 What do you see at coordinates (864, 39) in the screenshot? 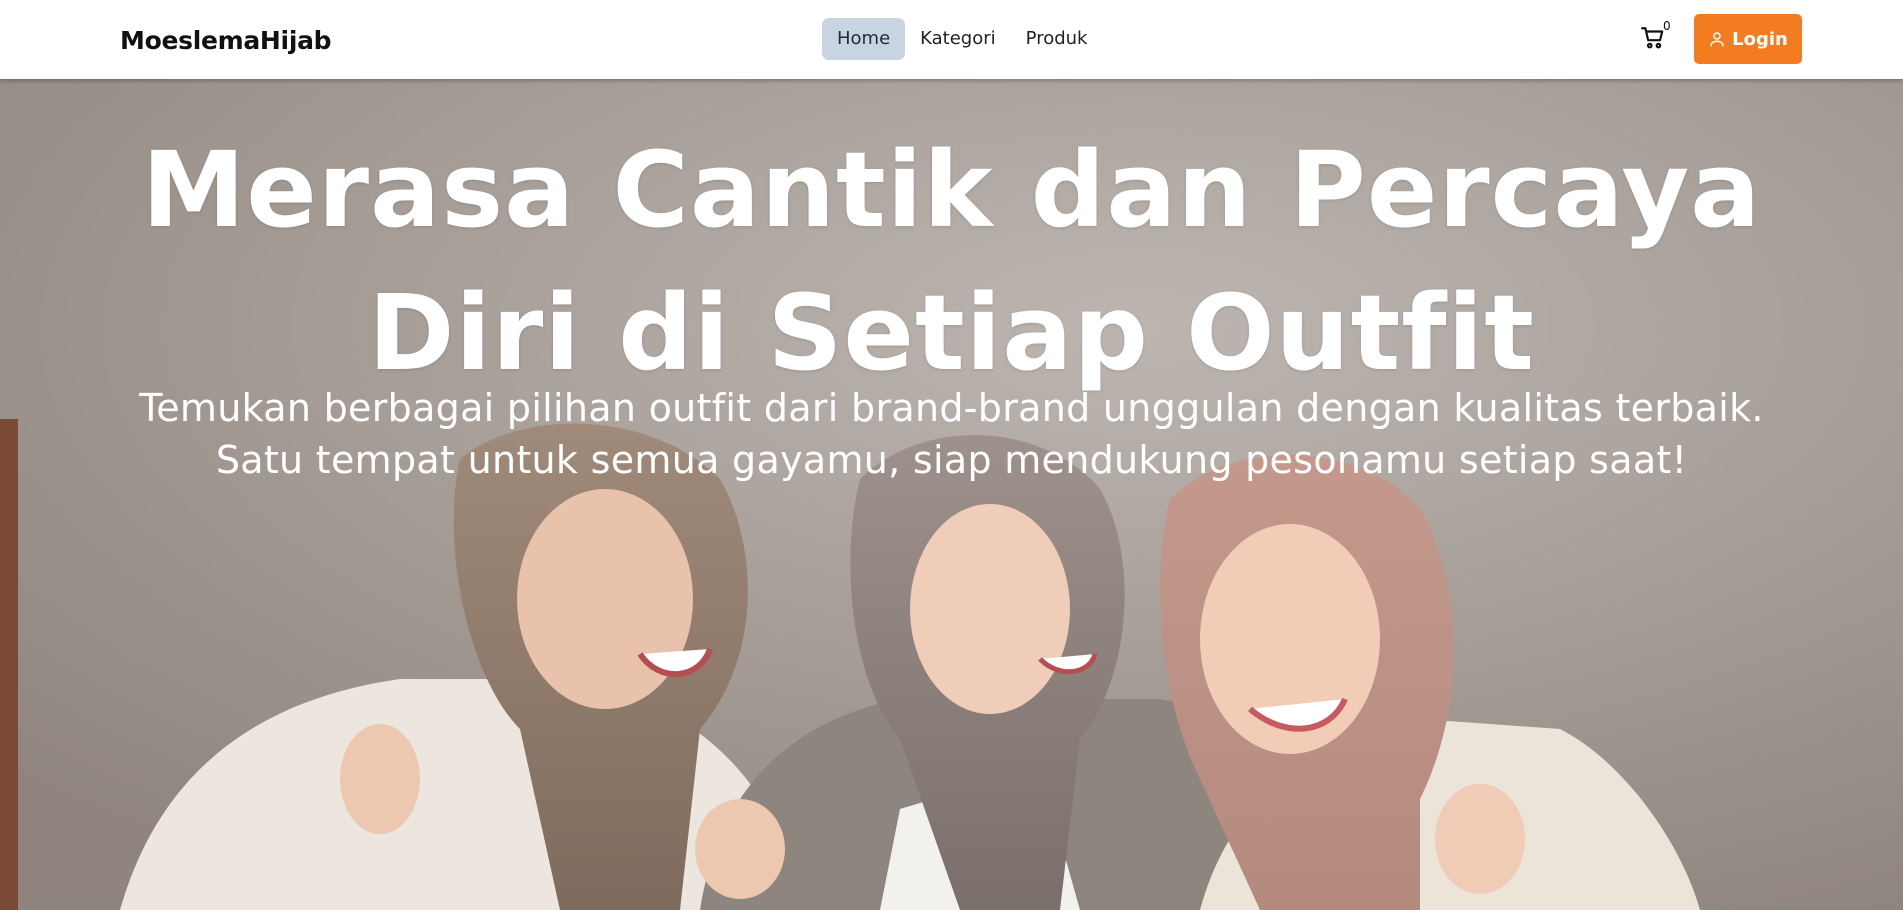
I see `nav-link-home: Home` at bounding box center [864, 39].